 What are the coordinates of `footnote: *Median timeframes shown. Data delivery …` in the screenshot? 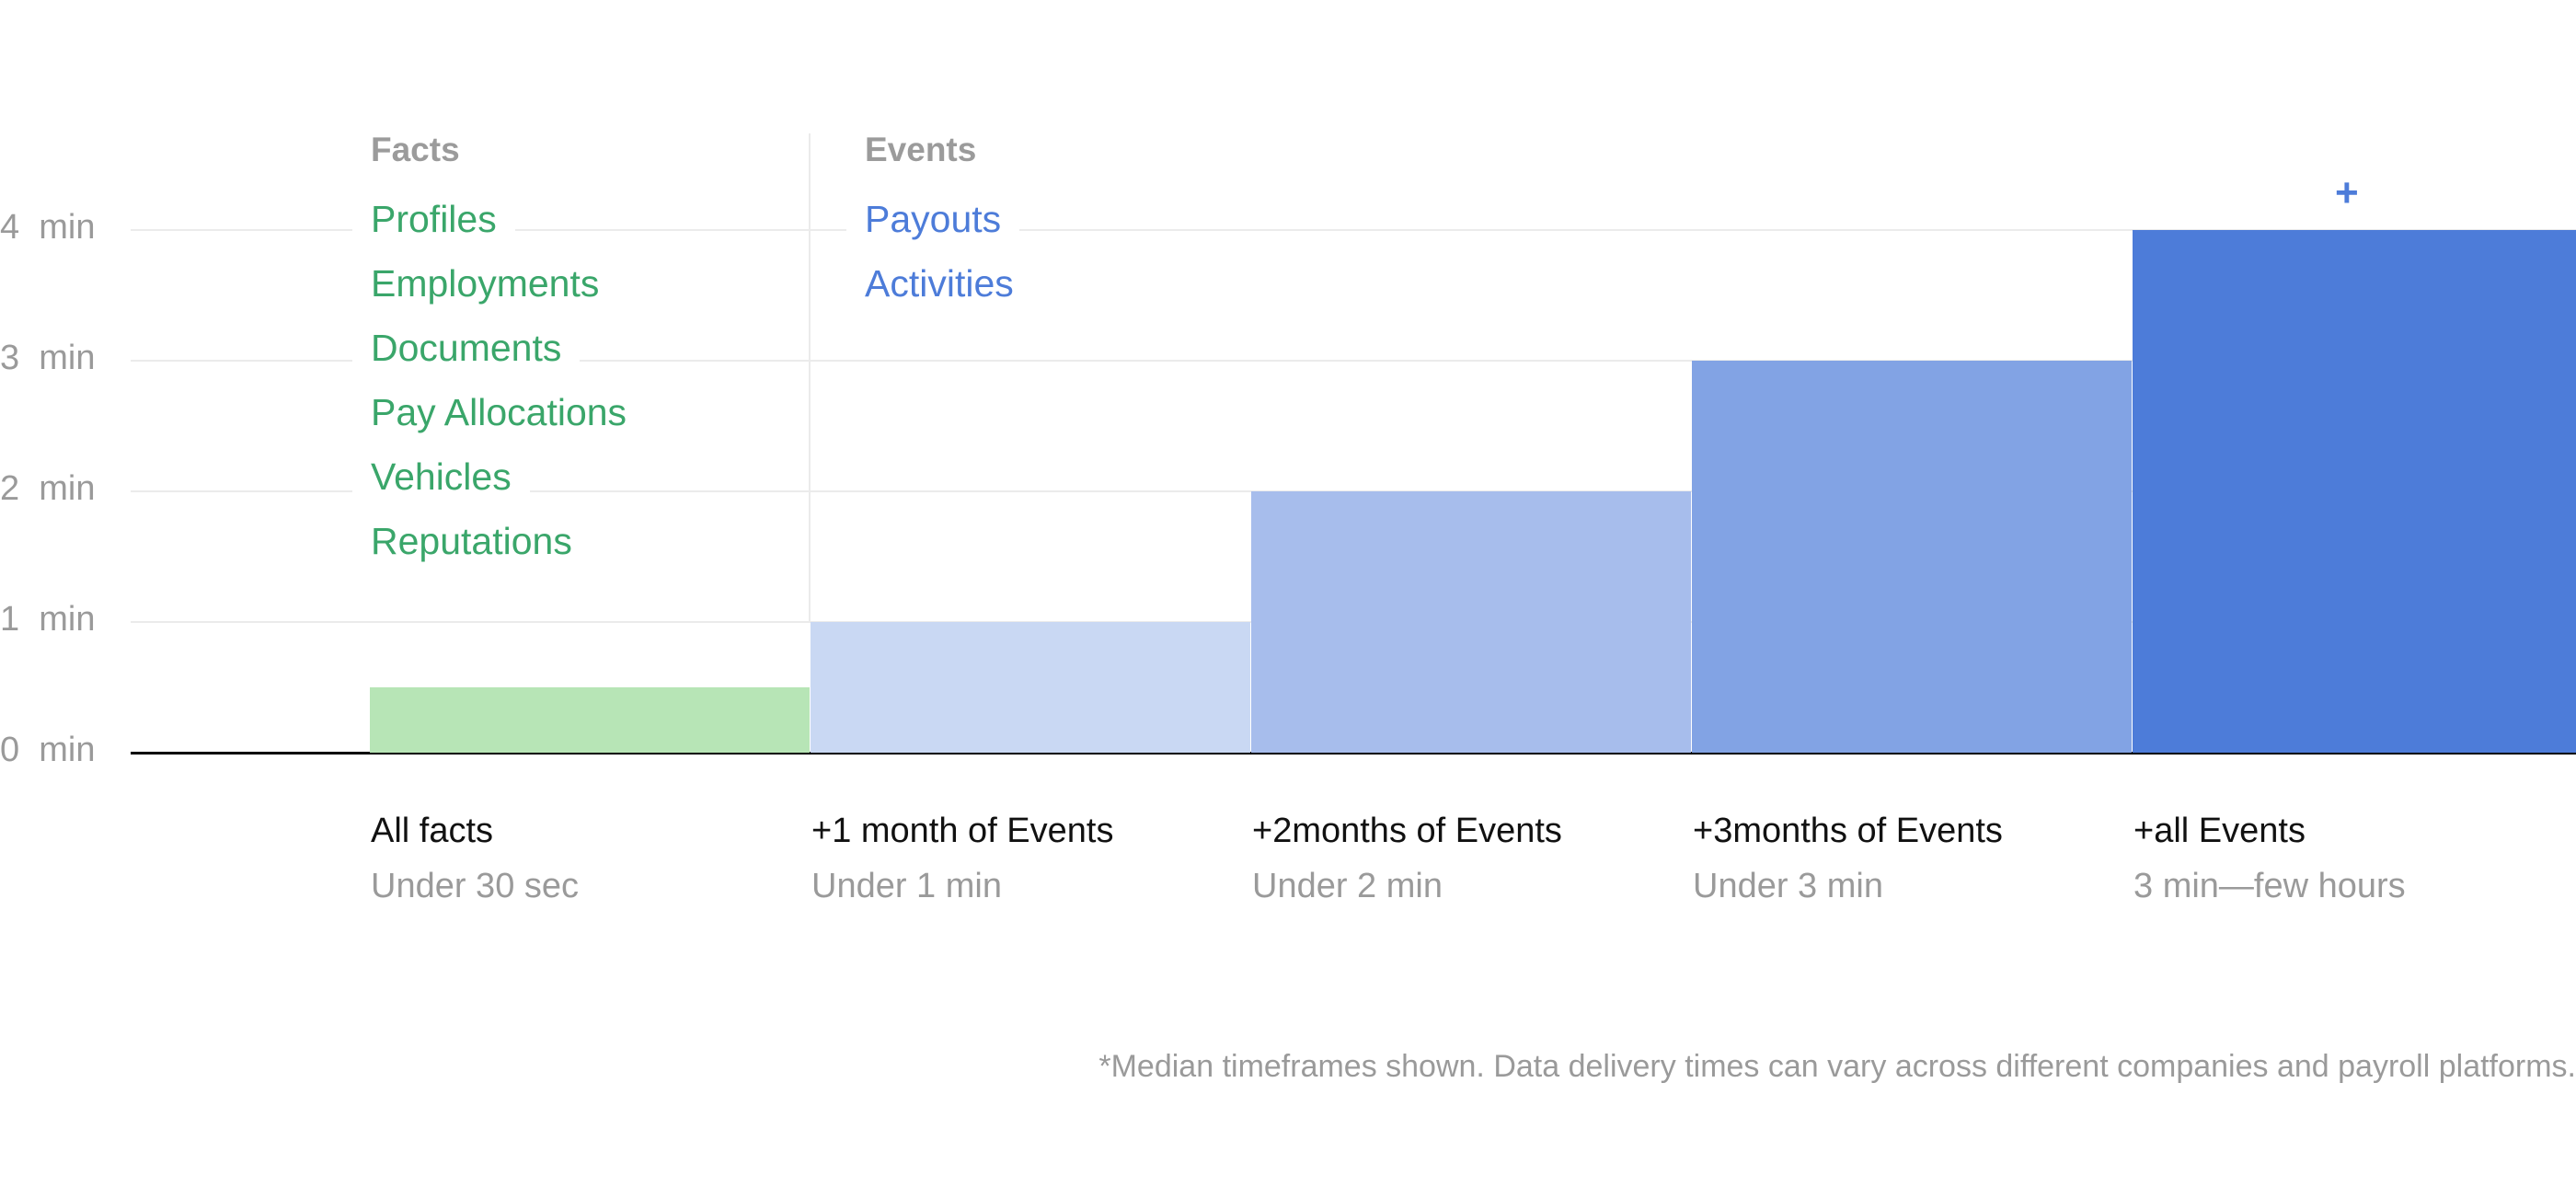 It's located at (1837, 1067).